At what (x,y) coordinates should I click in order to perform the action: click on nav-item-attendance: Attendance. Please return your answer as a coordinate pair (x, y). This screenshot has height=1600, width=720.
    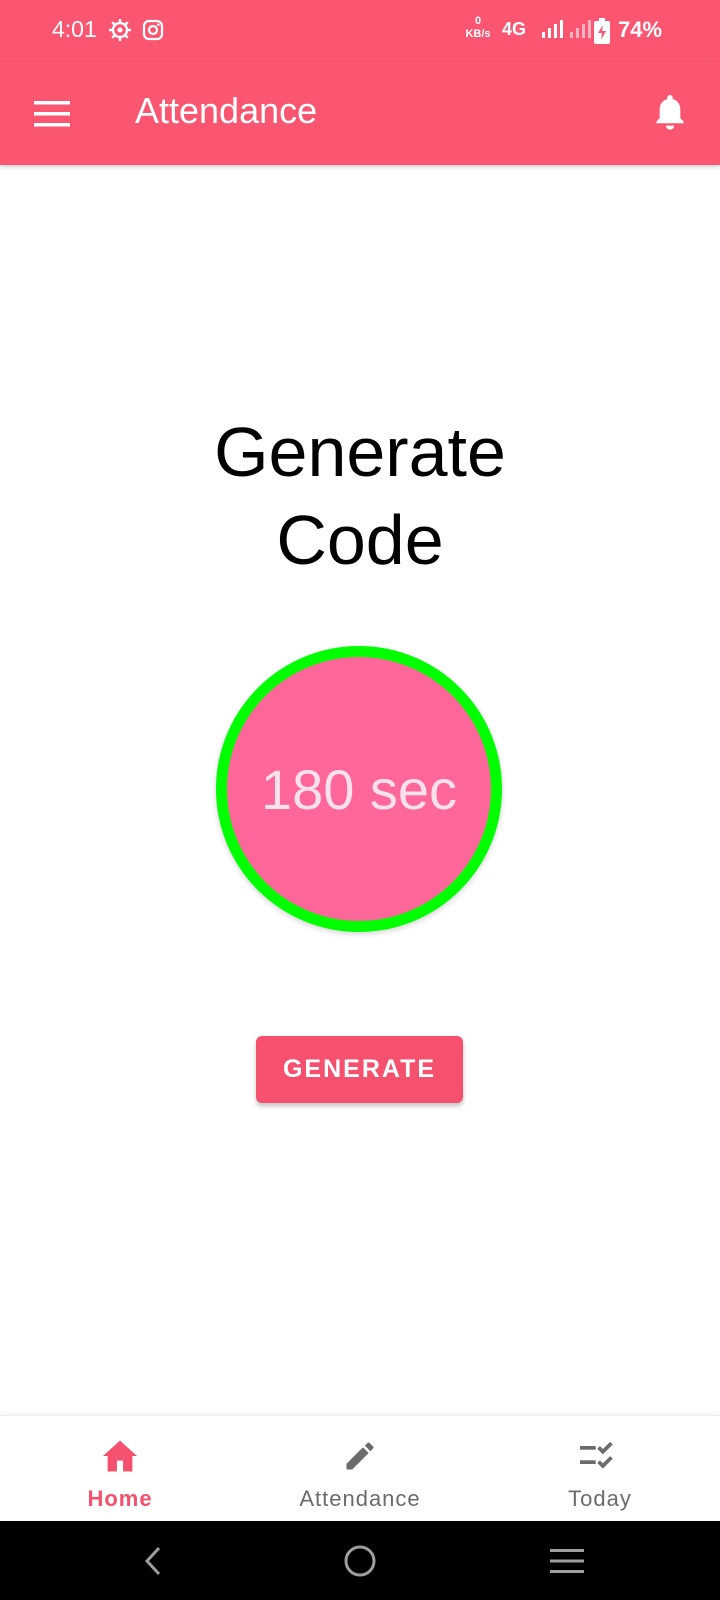
    Looking at the image, I should click on (360, 1469).